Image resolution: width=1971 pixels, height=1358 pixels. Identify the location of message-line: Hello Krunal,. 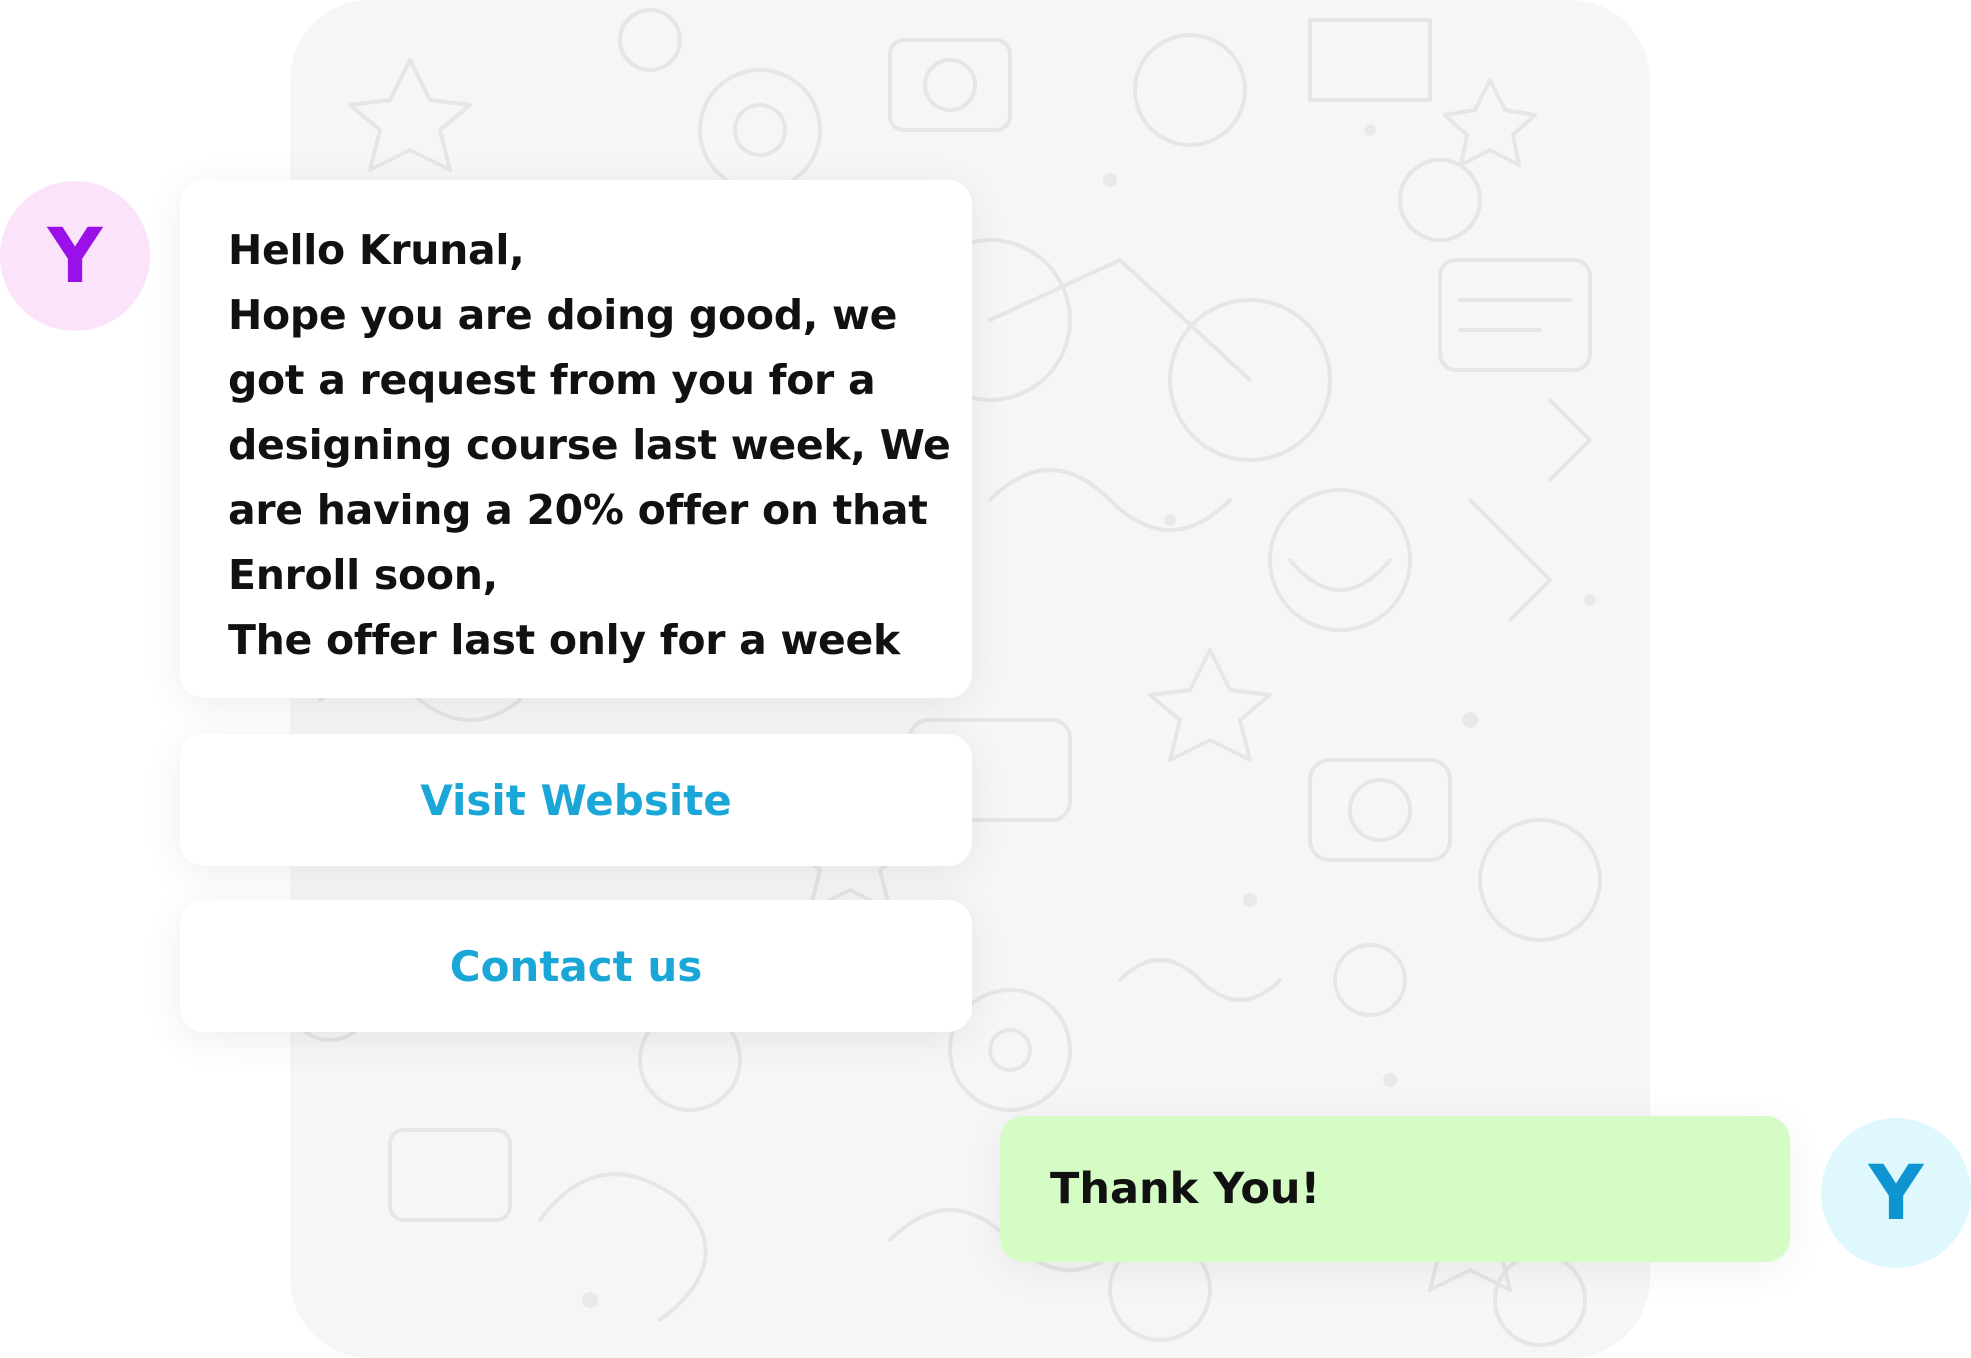
(376, 250).